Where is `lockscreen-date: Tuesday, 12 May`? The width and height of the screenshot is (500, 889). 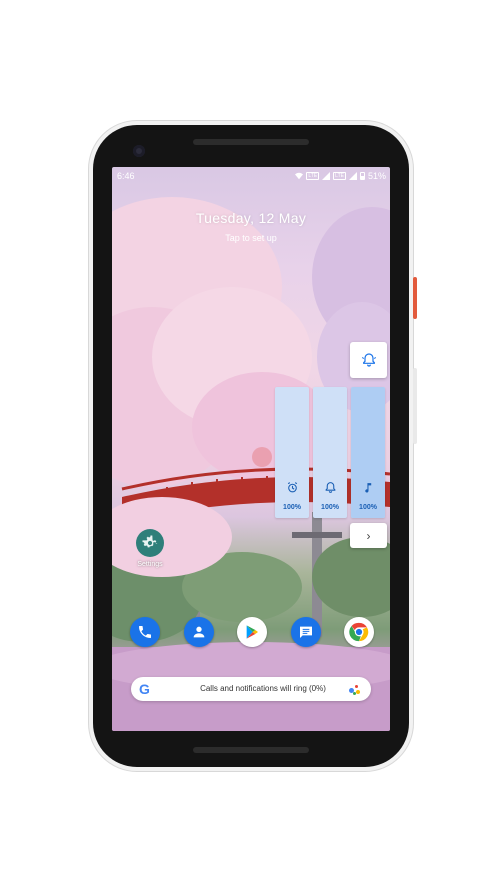 lockscreen-date: Tuesday, 12 May is located at coordinates (251, 218).